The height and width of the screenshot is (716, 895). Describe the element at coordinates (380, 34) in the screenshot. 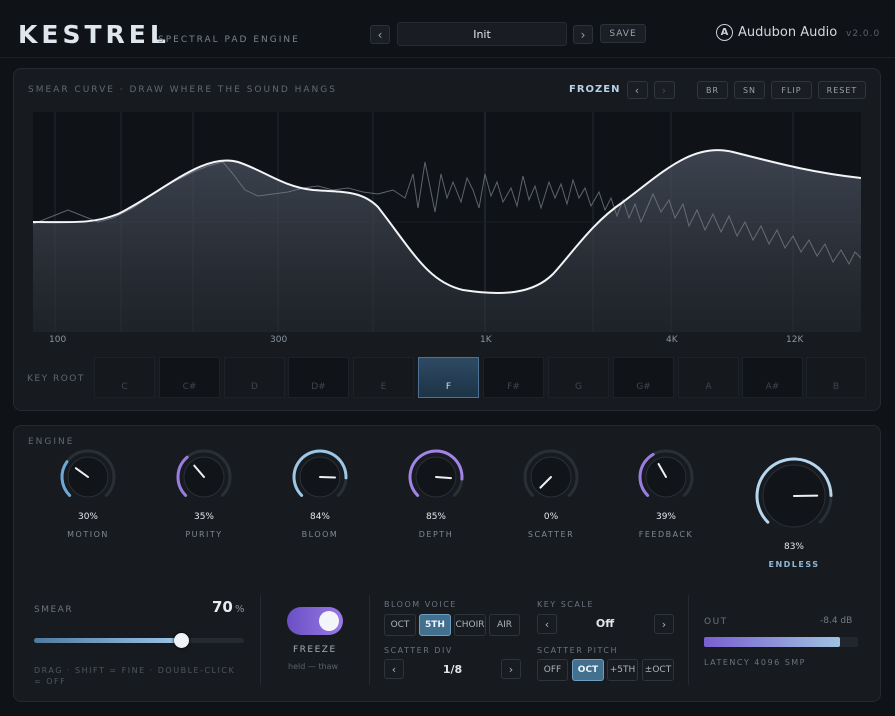

I see `preset-prev-button: ‹` at that location.